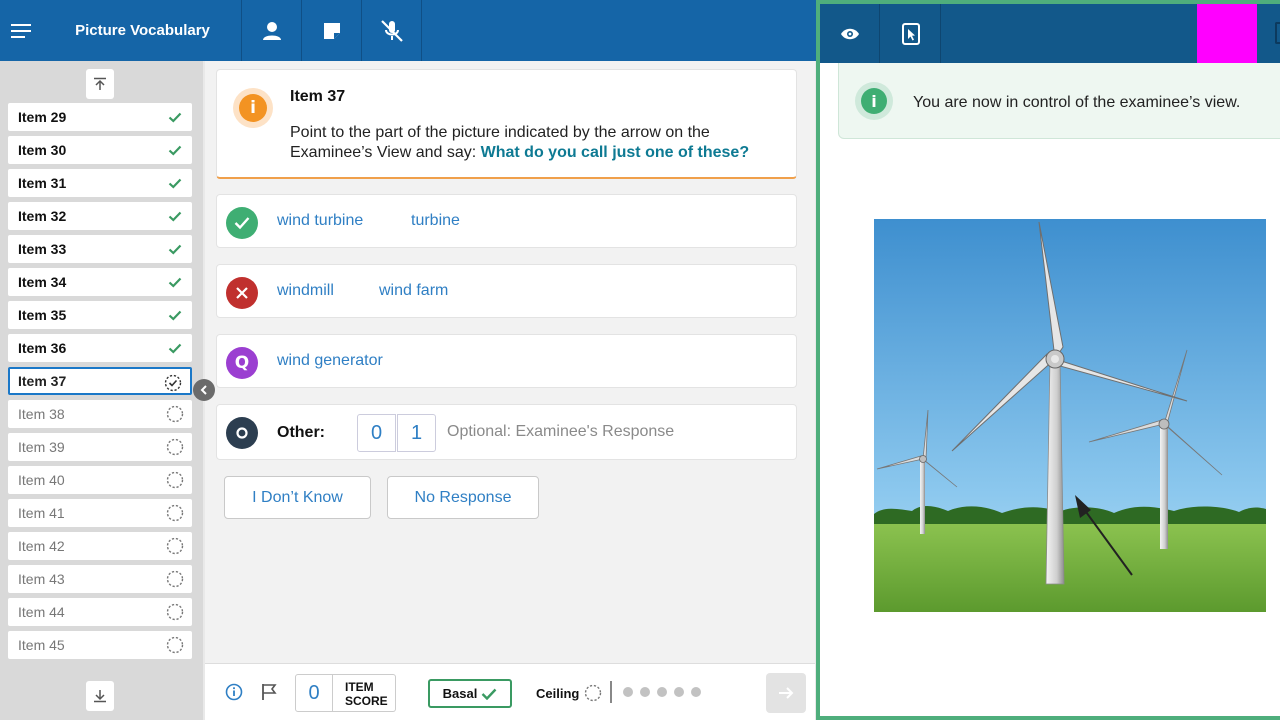 Image resolution: width=1280 pixels, height=720 pixels. I want to click on sidebar-item: Item 45, so click(100, 645).